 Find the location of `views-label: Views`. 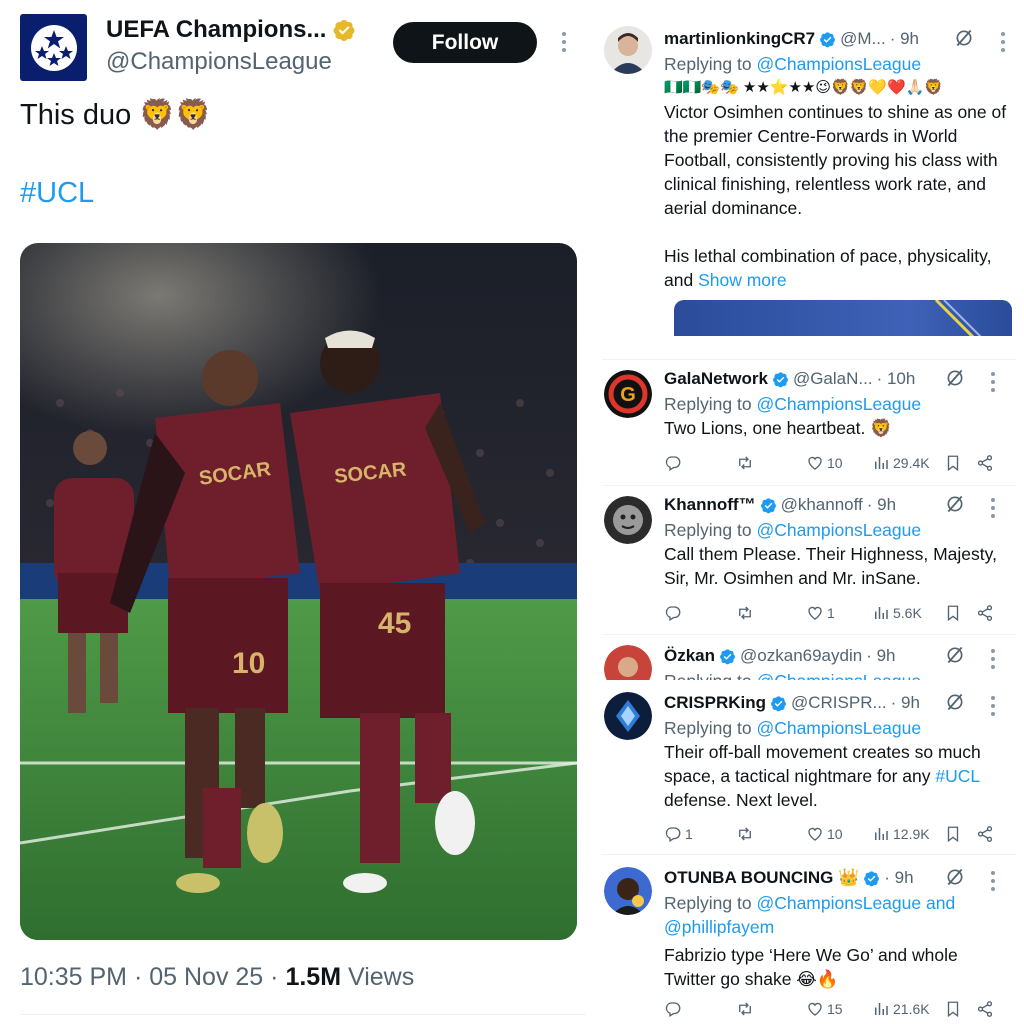

views-label: Views is located at coordinates (381, 977).